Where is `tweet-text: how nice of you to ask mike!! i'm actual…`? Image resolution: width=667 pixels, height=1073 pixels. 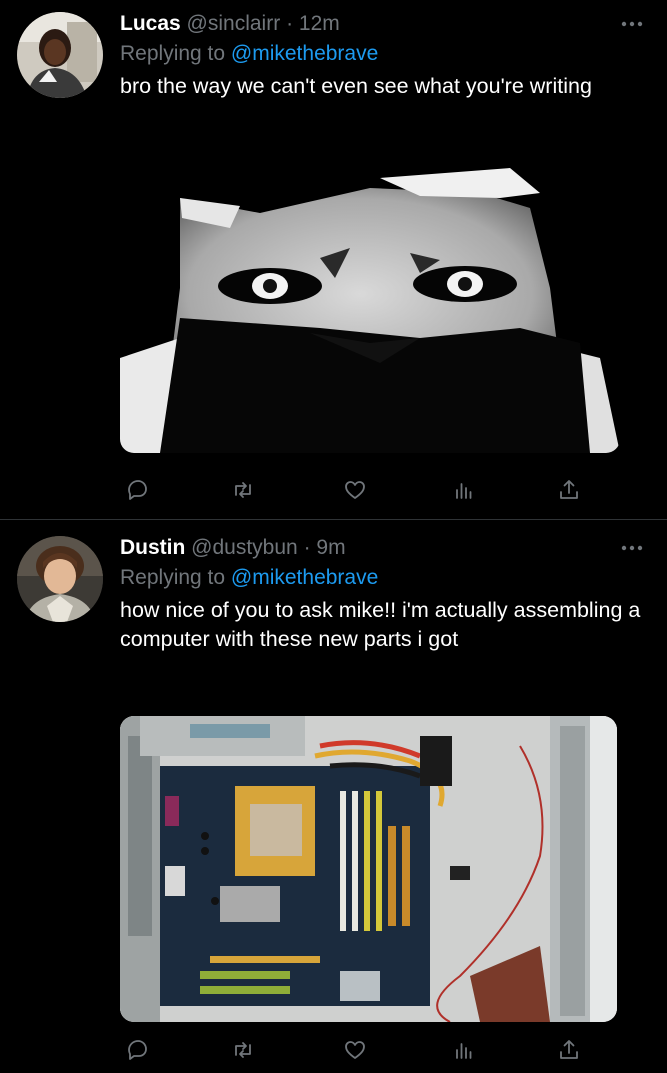
tweet-text: how nice of you to ask mike!! i'm actual… is located at coordinates (380, 624).